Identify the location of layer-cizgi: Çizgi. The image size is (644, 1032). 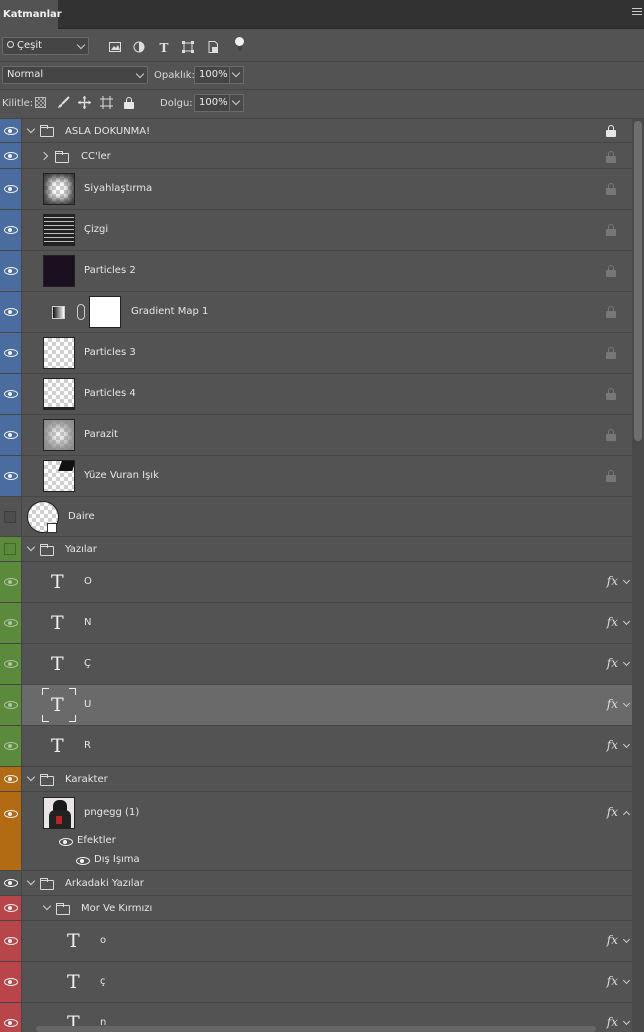
(316, 230).